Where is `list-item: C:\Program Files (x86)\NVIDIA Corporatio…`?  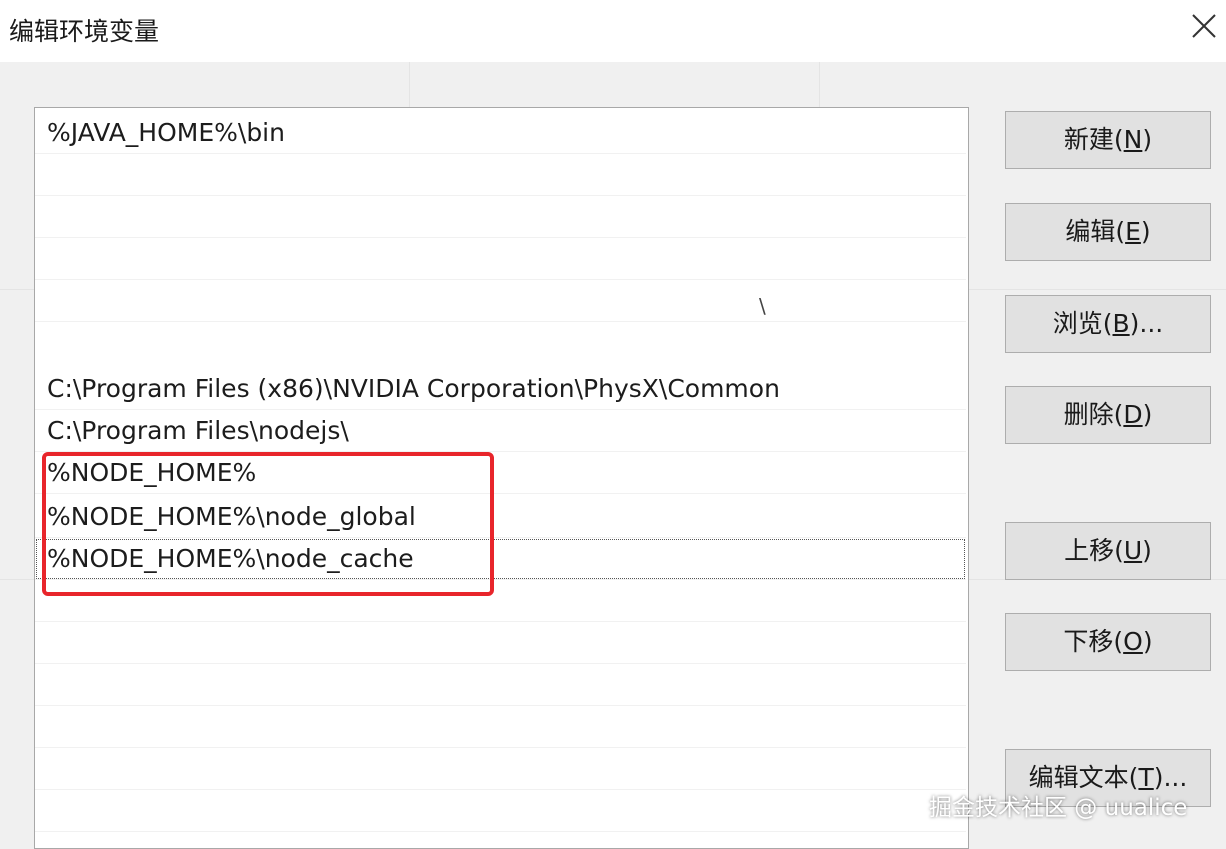 list-item: C:\Program Files (x86)\NVIDIA Corporatio… is located at coordinates (500, 389).